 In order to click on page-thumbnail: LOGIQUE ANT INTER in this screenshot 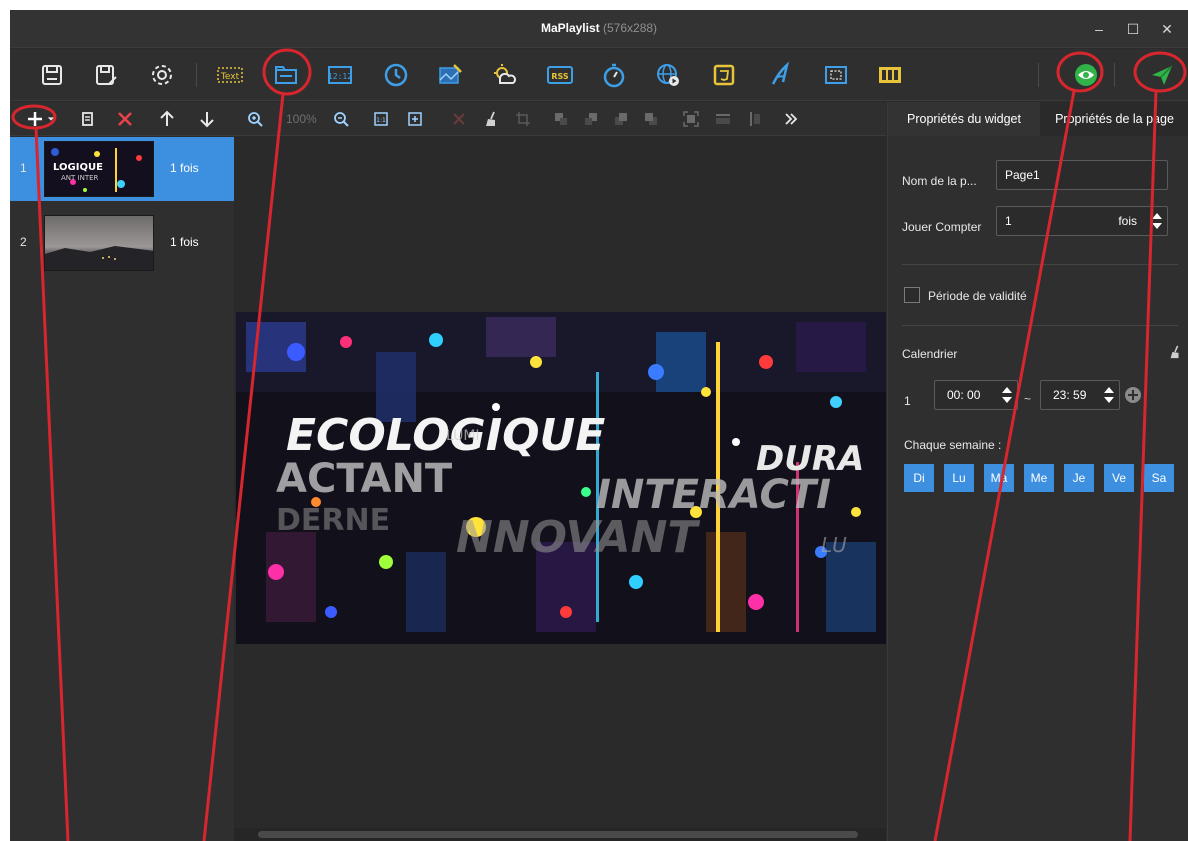, I will do `click(99, 169)`.